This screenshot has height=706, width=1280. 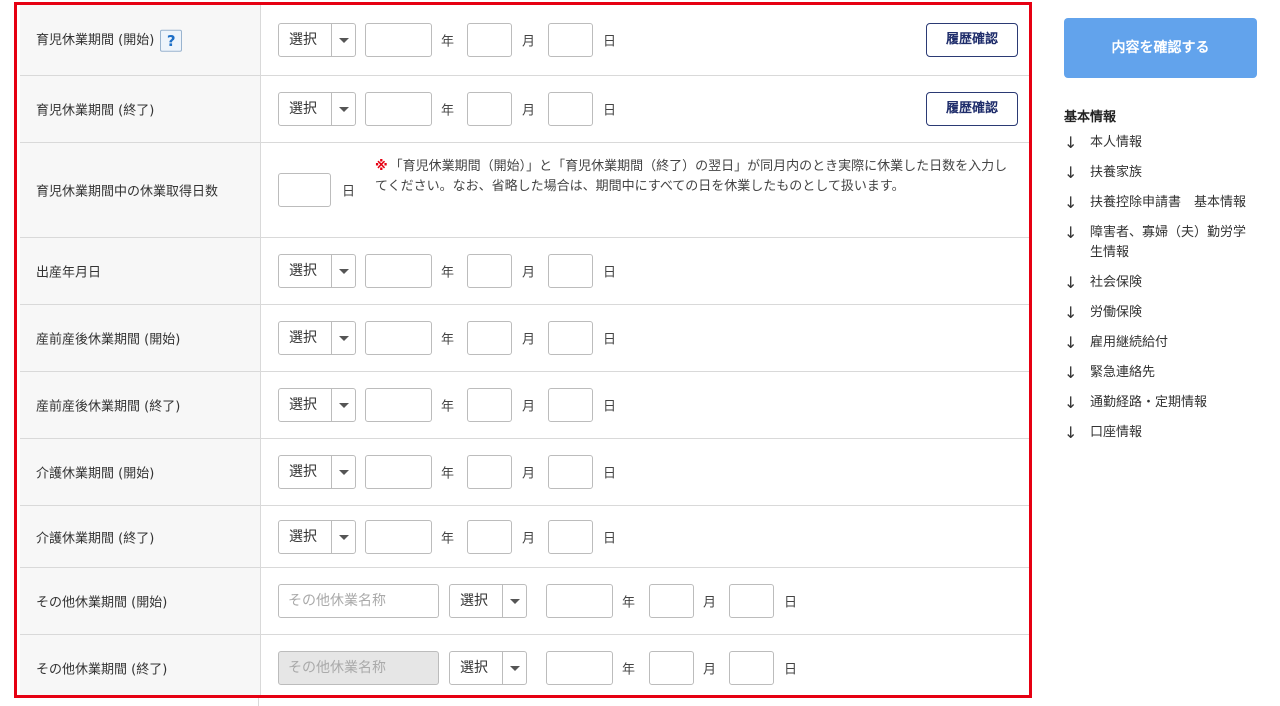 What do you see at coordinates (1116, 312) in the screenshot?
I see `nav-item-label: 労働保険` at bounding box center [1116, 312].